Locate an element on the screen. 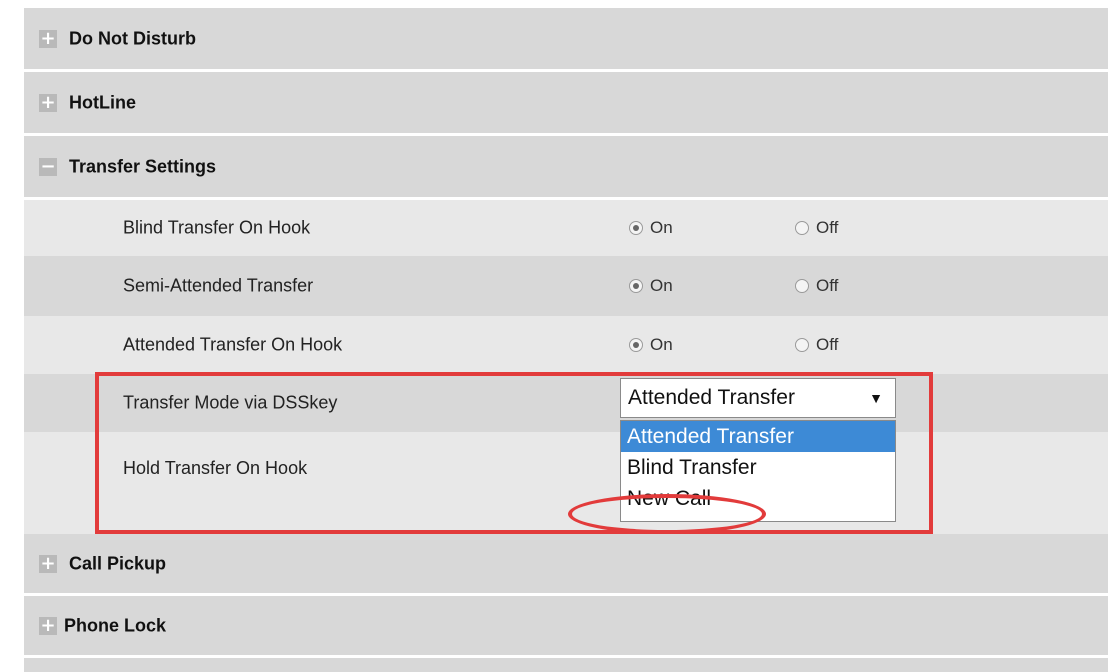 This screenshot has height=672, width=1108. setting-label: Blind Transfer On Hook is located at coordinates (217, 227).